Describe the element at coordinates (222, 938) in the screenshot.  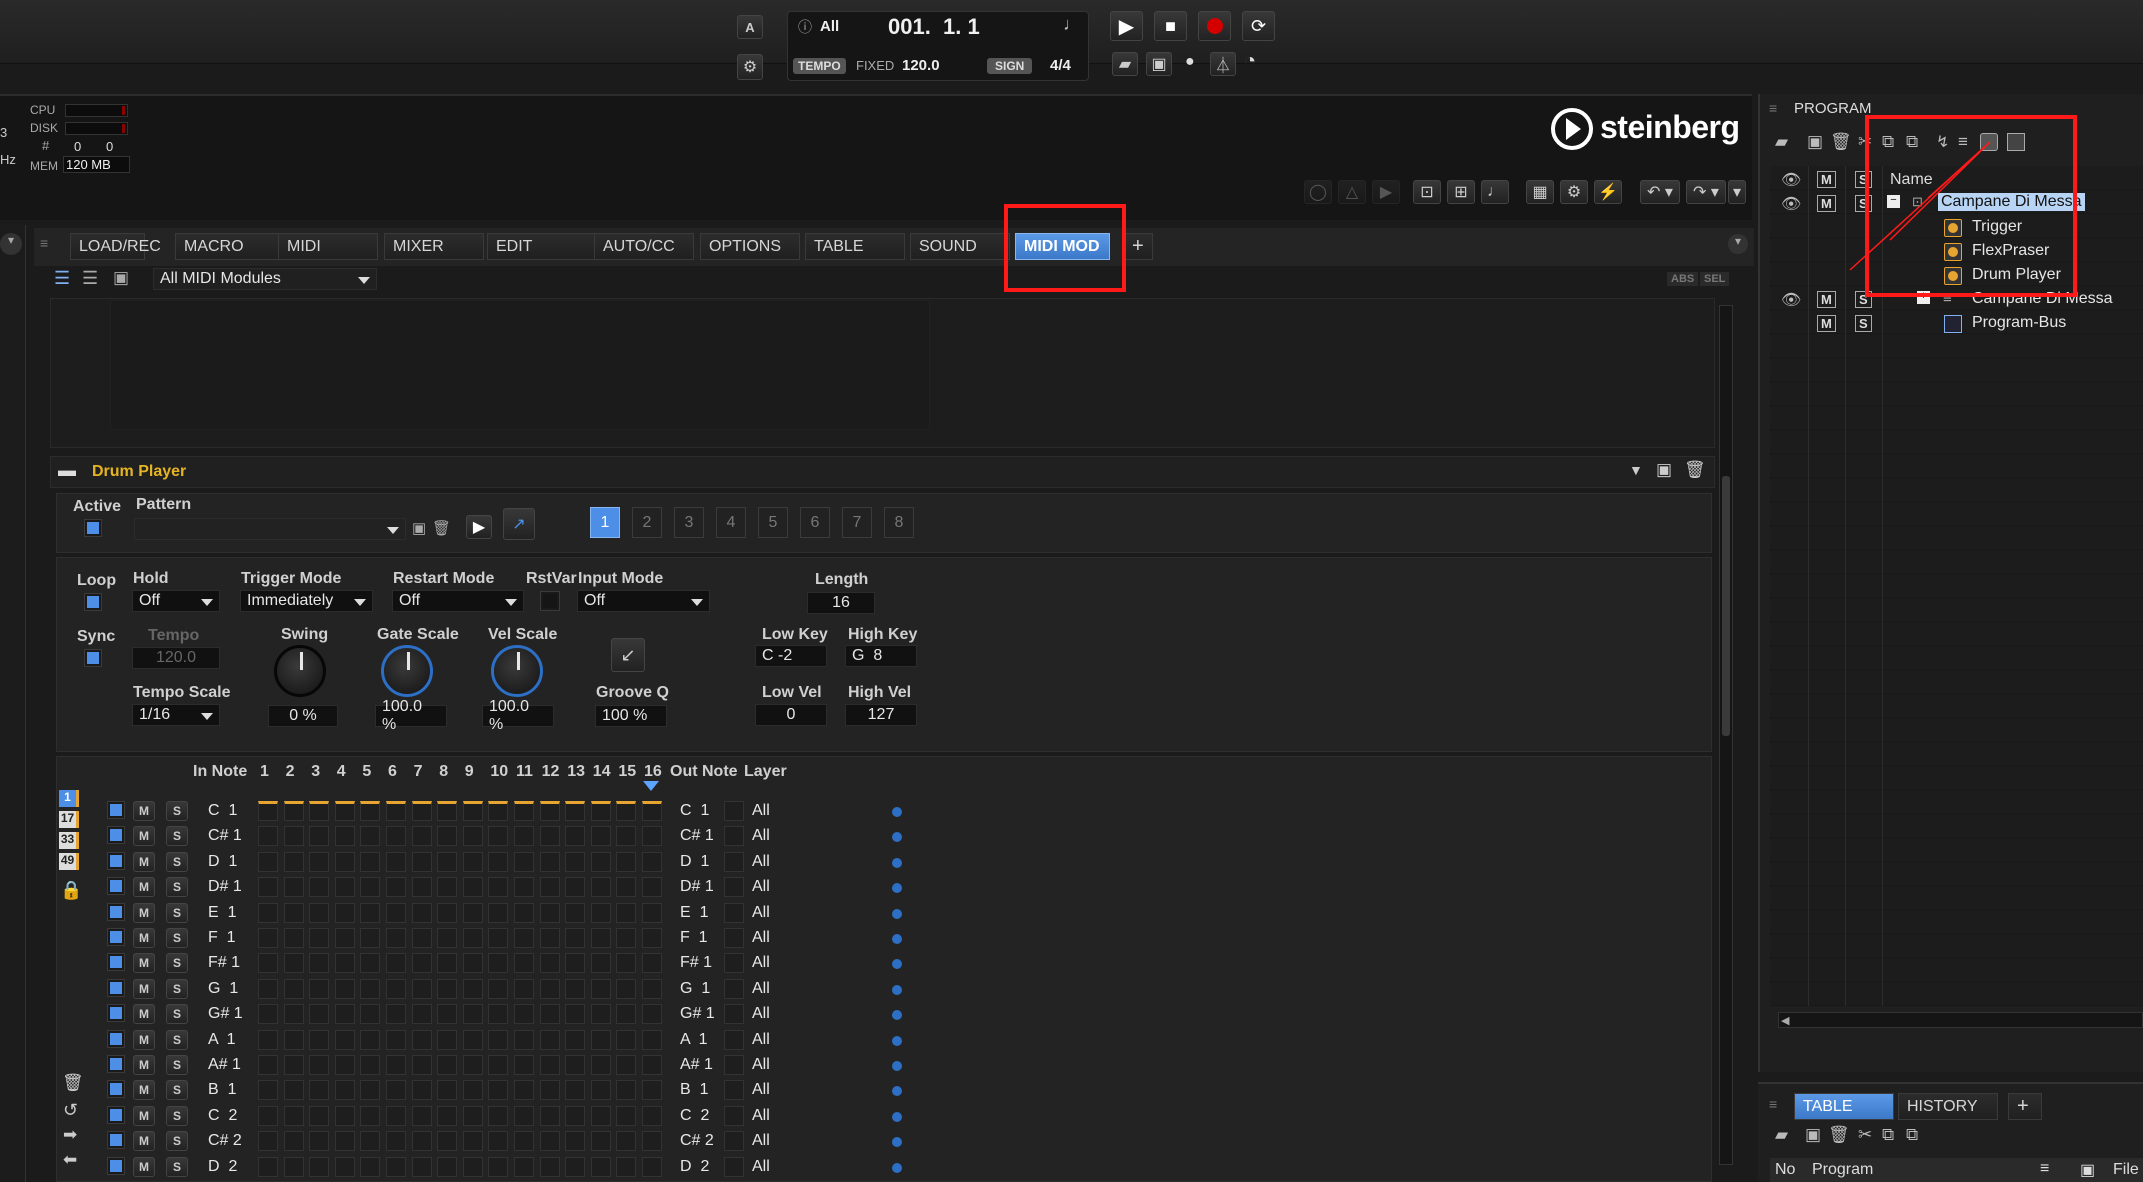
I see `row-in-note: F 1` at that location.